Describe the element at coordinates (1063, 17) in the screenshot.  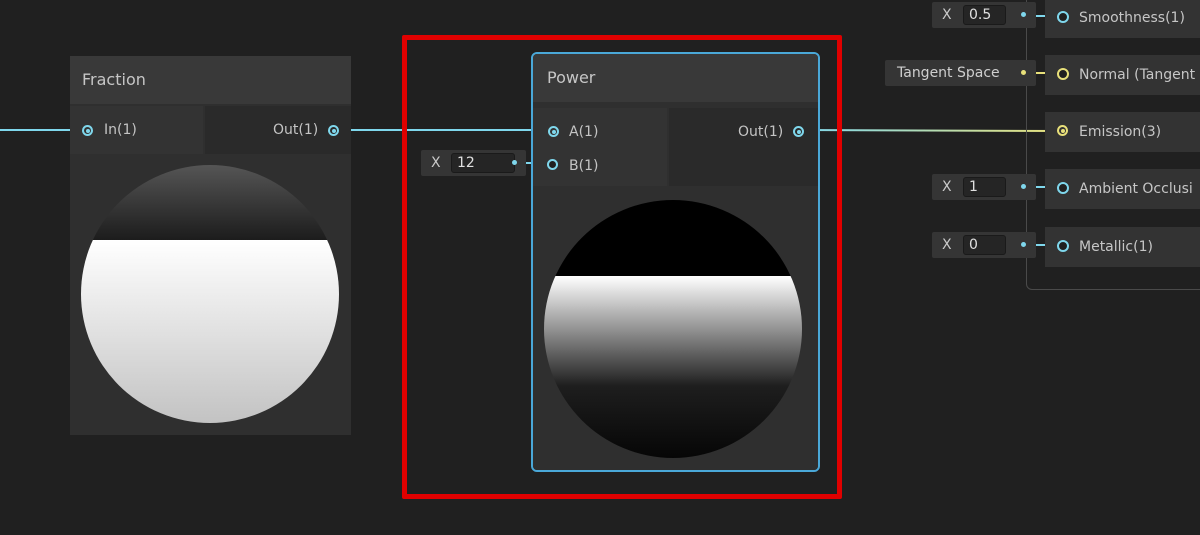
I see `smoothness-port` at that location.